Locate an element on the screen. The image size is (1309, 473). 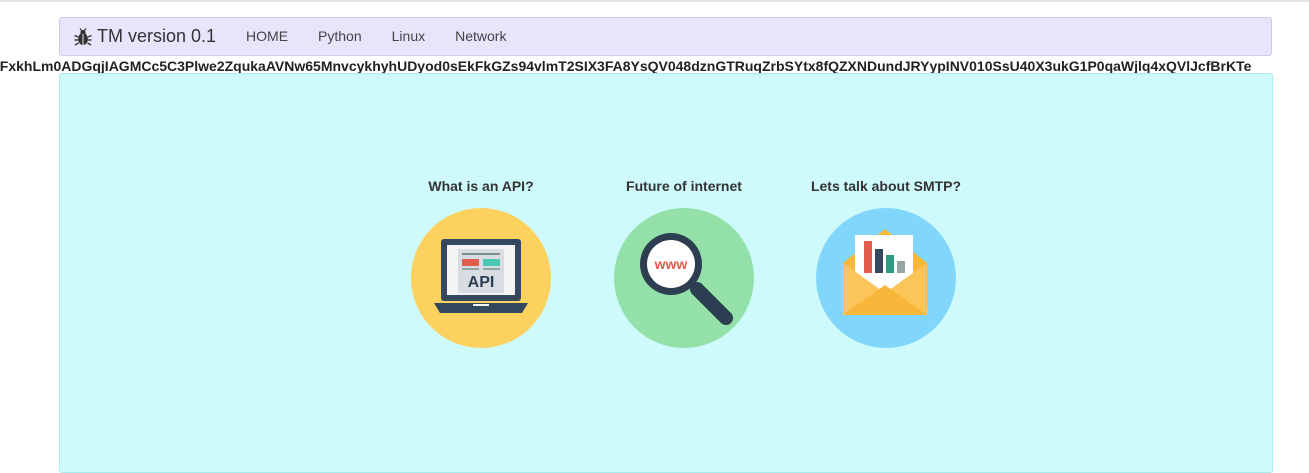
api-label: API is located at coordinates (481, 282).